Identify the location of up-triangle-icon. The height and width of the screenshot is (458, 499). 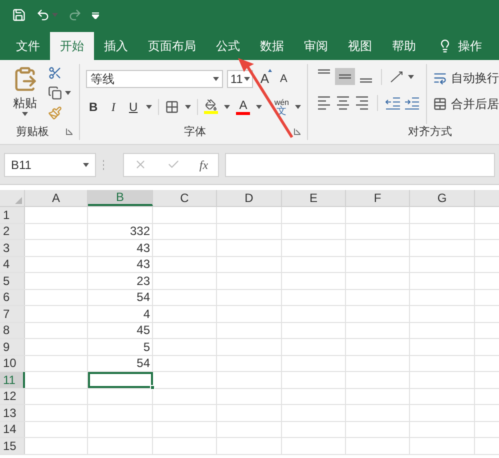
(270, 70).